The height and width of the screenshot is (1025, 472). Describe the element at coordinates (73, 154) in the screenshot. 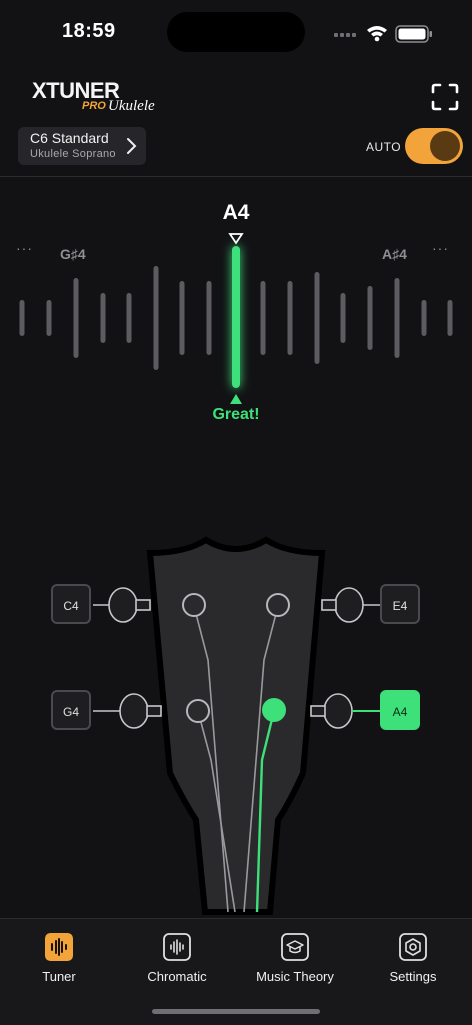

I see `tuning-instrument: Ukulele Soprano` at that location.